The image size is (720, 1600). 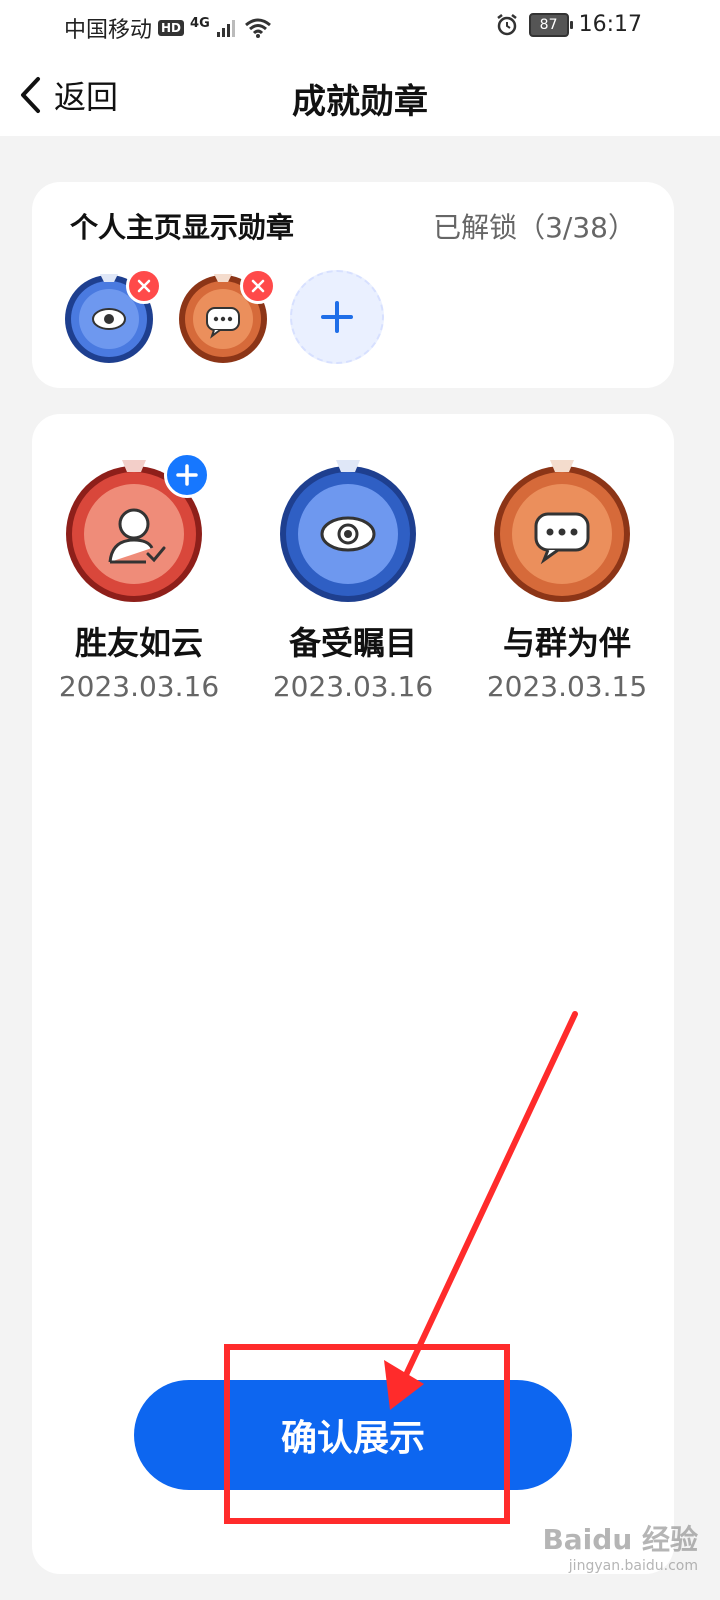 What do you see at coordinates (225, 28) in the screenshot?
I see `signal-icon` at bounding box center [225, 28].